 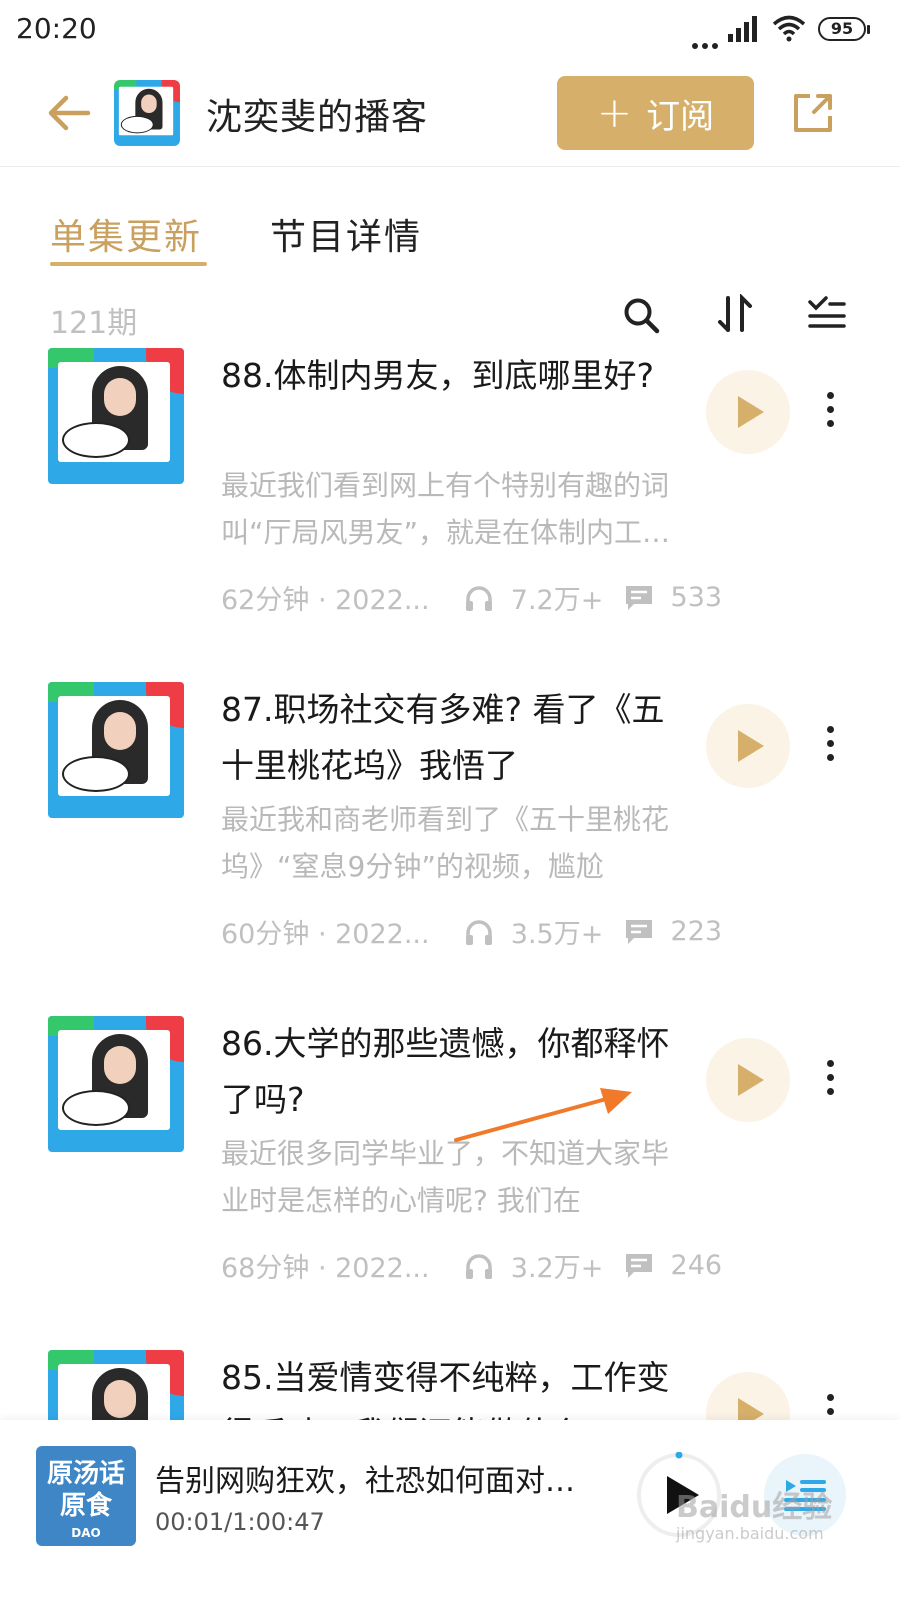 What do you see at coordinates (147, 113) in the screenshot?
I see `podcast-cover-thumbnail` at bounding box center [147, 113].